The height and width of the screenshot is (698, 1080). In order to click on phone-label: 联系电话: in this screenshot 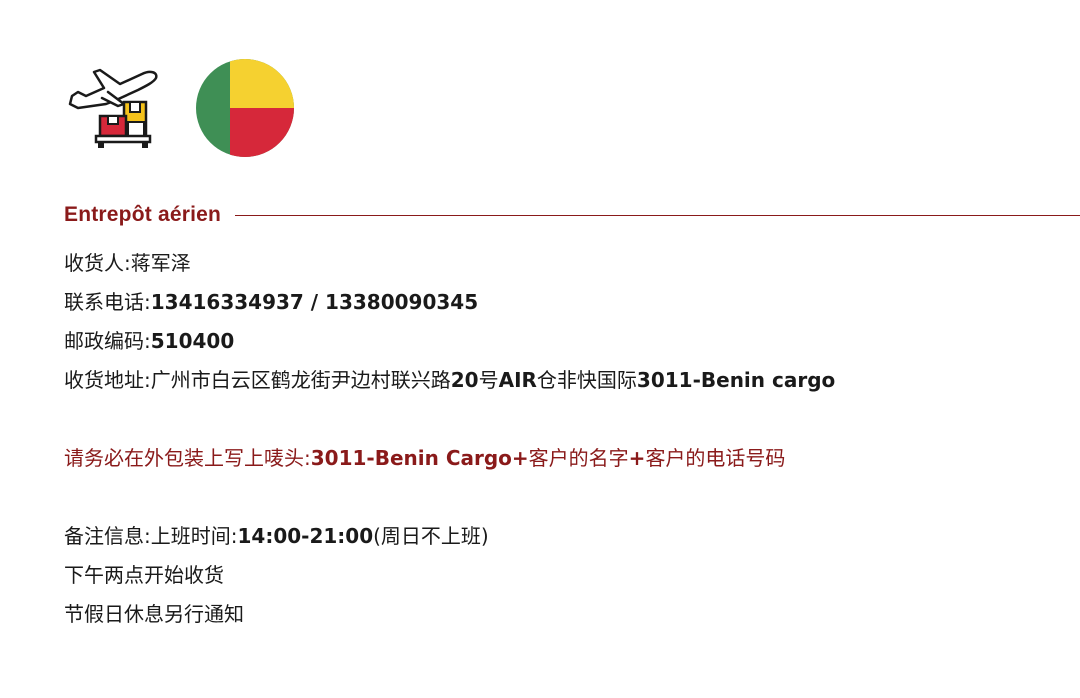, I will do `click(107, 302)`.